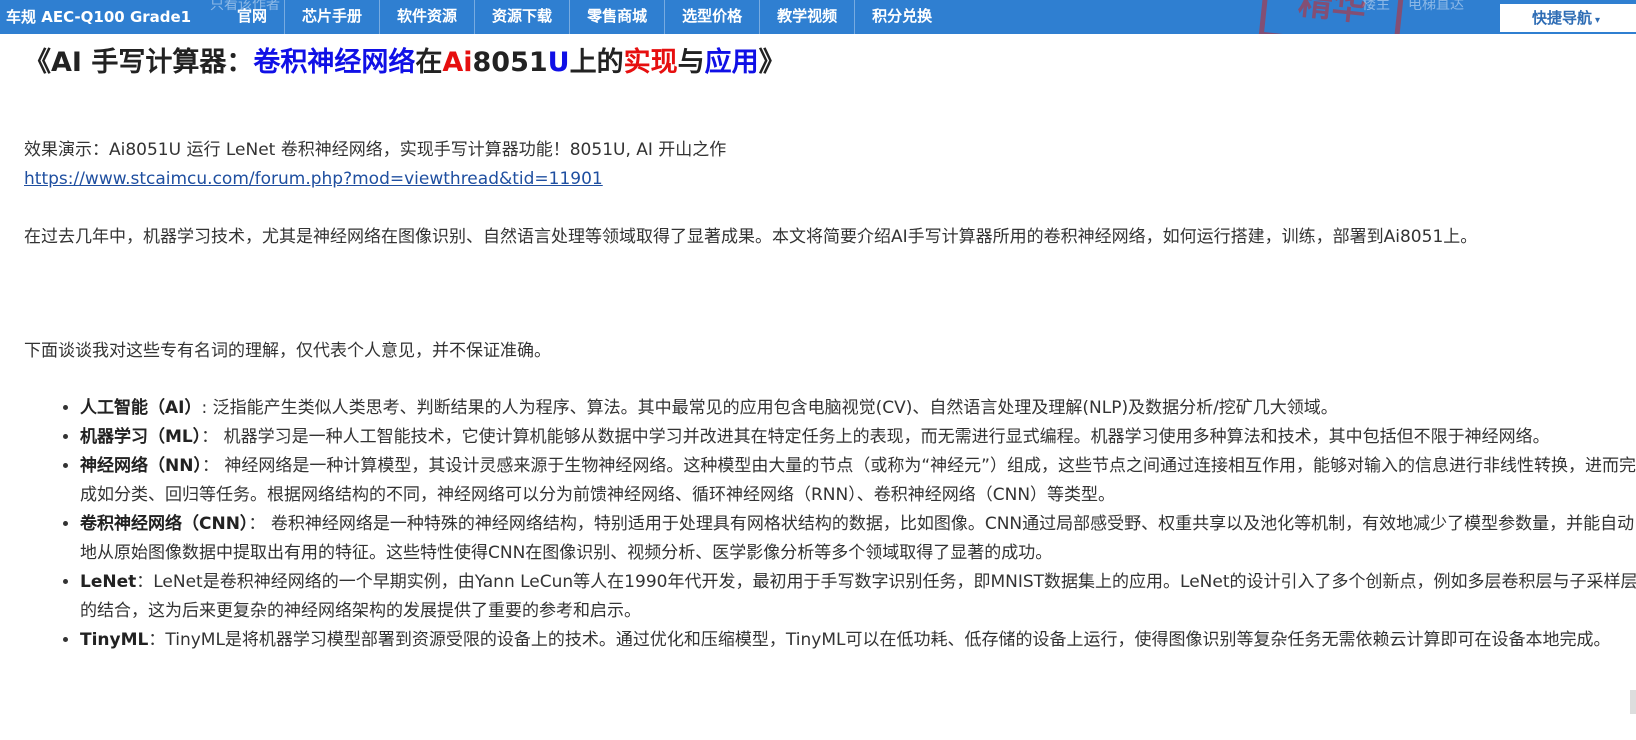  I want to click on term-name: 神经网络（NN）, so click(141, 466).